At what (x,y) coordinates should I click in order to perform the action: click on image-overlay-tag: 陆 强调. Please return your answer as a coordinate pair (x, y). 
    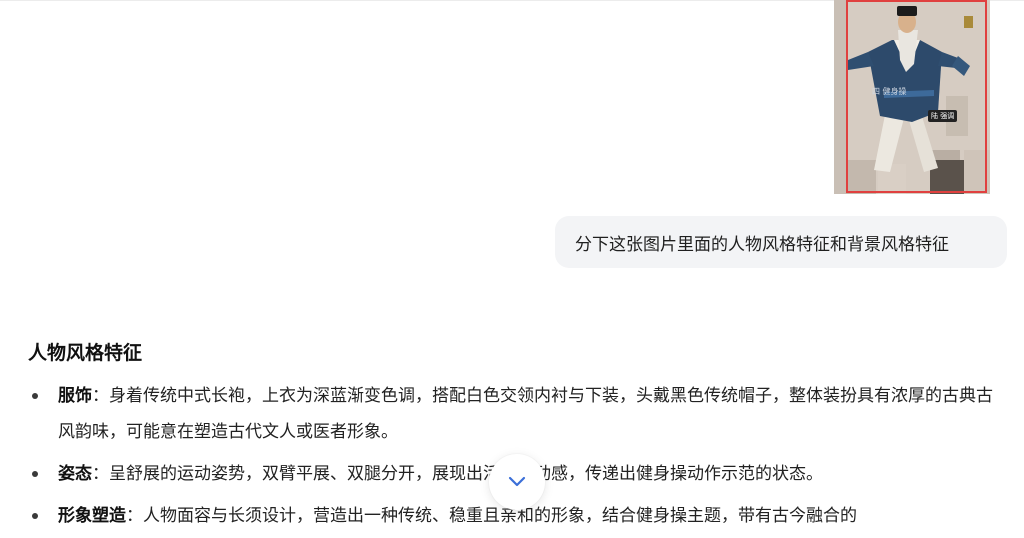
    Looking at the image, I should click on (943, 116).